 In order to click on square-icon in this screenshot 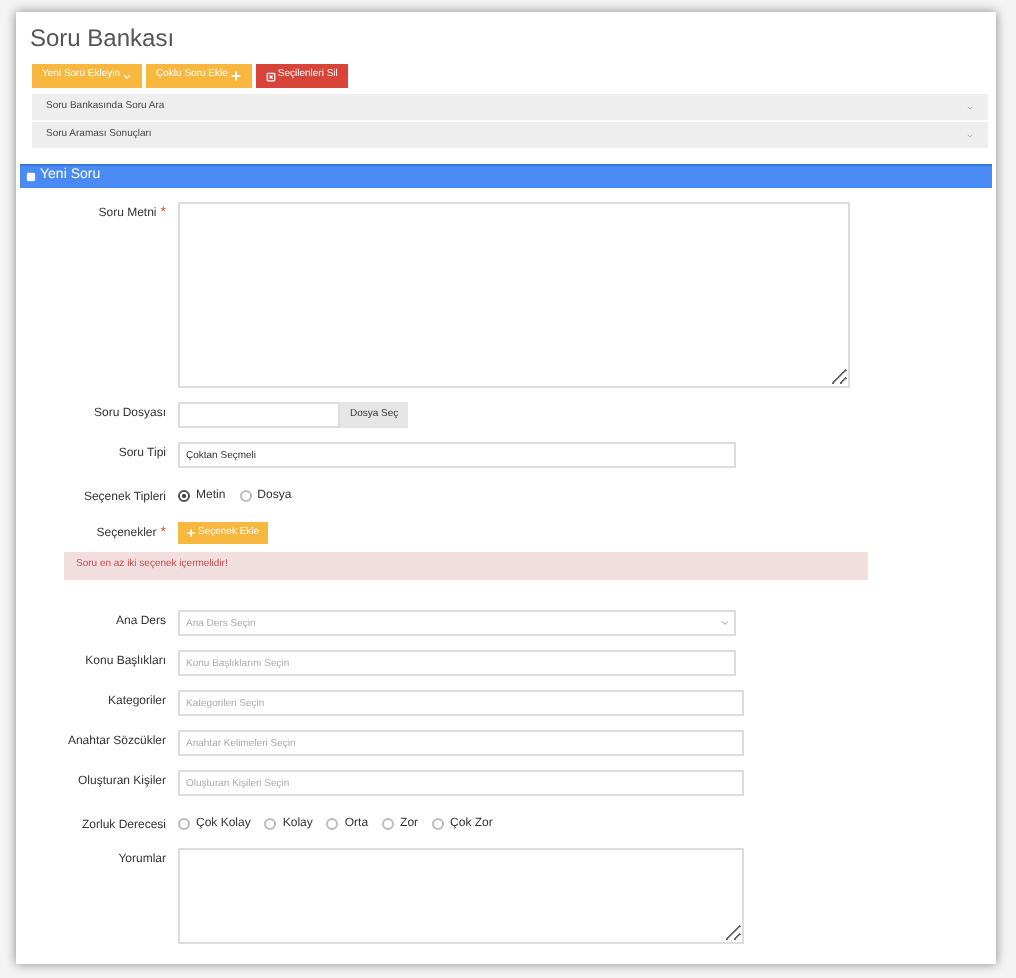, I will do `click(31, 177)`.